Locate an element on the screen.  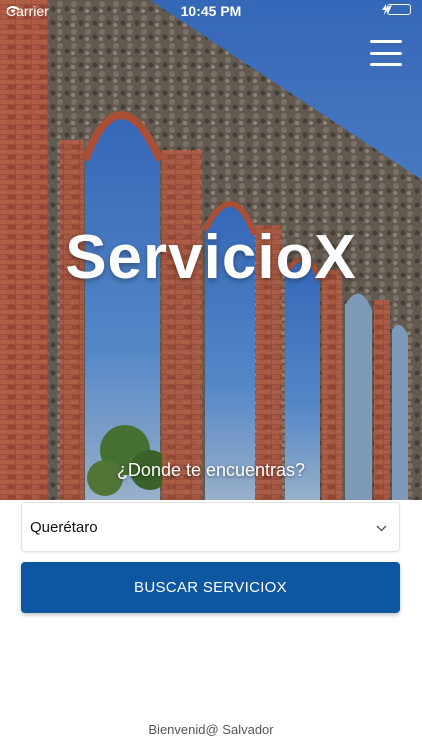
status-right is located at coordinates (399, 9).